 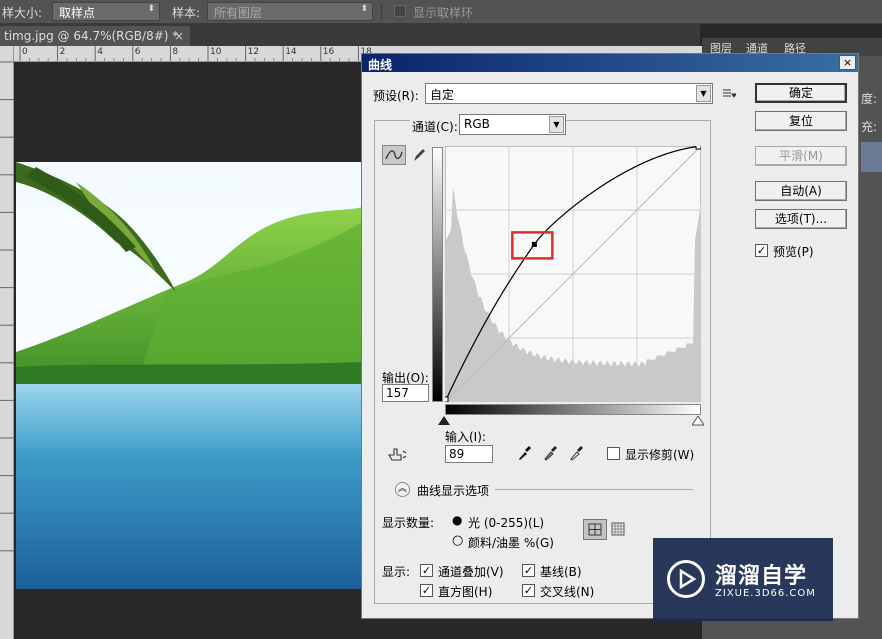 What do you see at coordinates (801, 156) in the screenshot?
I see `smooth-button: 平滑(M)` at bounding box center [801, 156].